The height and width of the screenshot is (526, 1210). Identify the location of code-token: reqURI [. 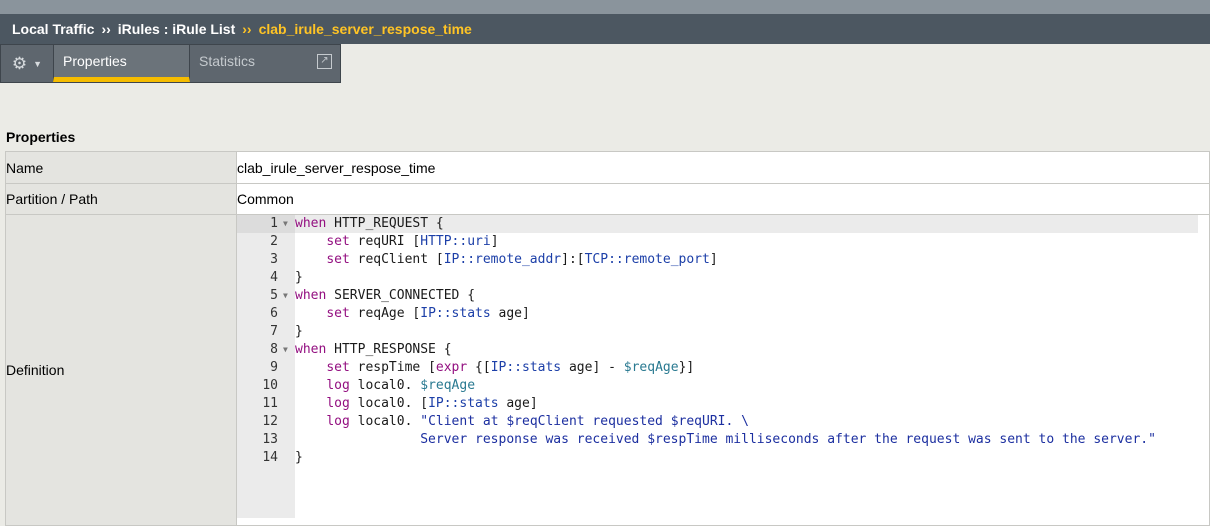
(385, 241).